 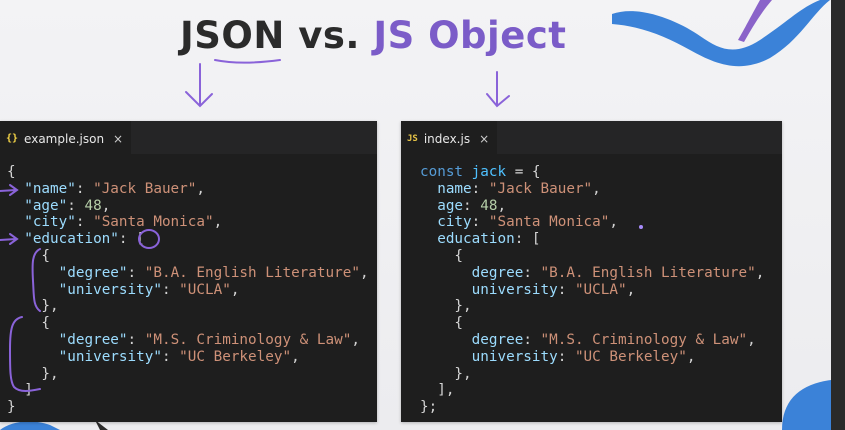 What do you see at coordinates (429, 407) in the screenshot?
I see `code-token: };` at bounding box center [429, 407].